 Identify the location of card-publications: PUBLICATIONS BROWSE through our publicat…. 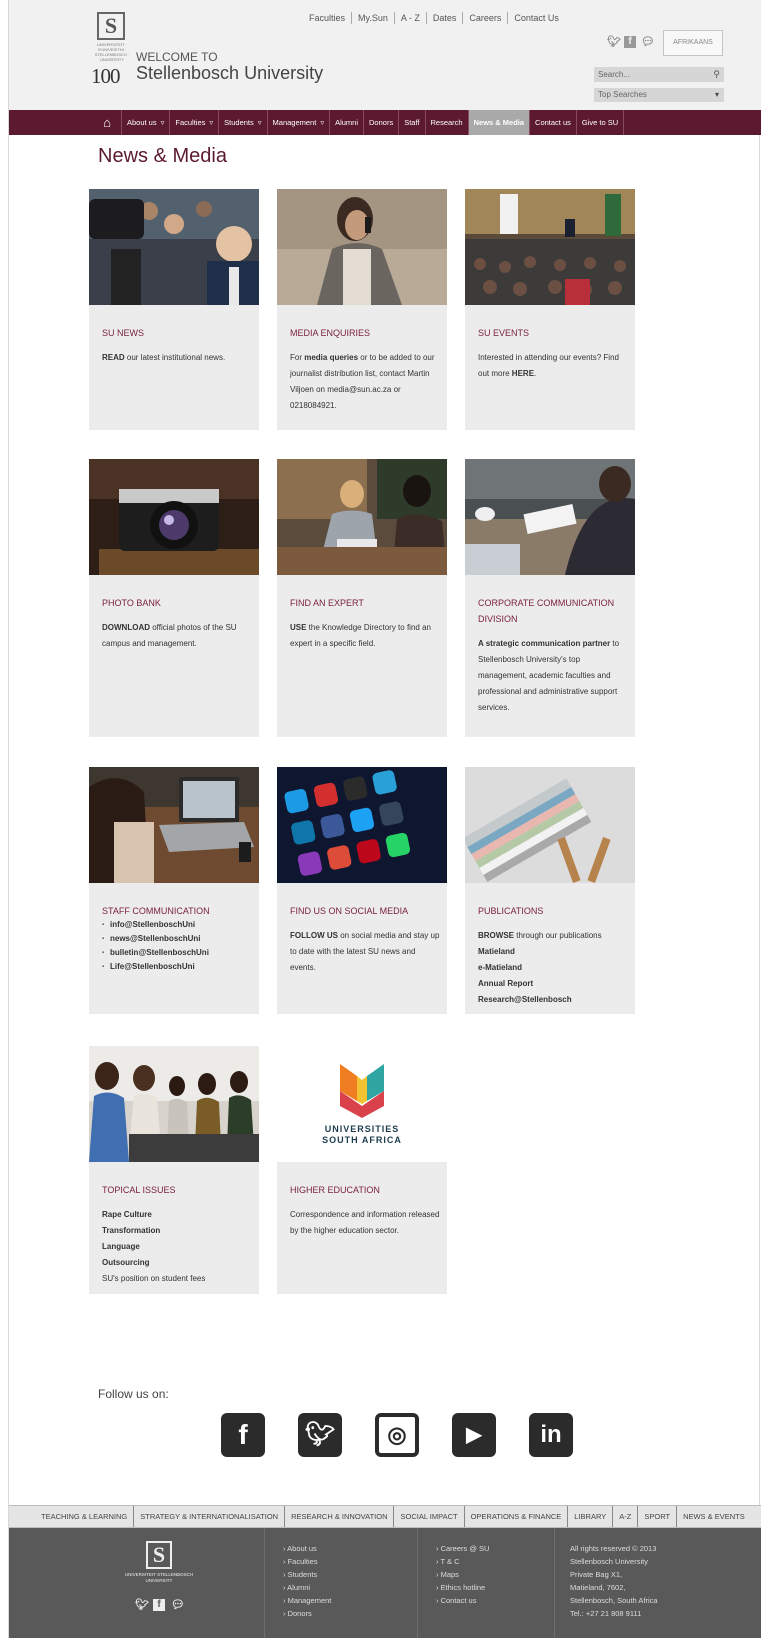
(550, 890).